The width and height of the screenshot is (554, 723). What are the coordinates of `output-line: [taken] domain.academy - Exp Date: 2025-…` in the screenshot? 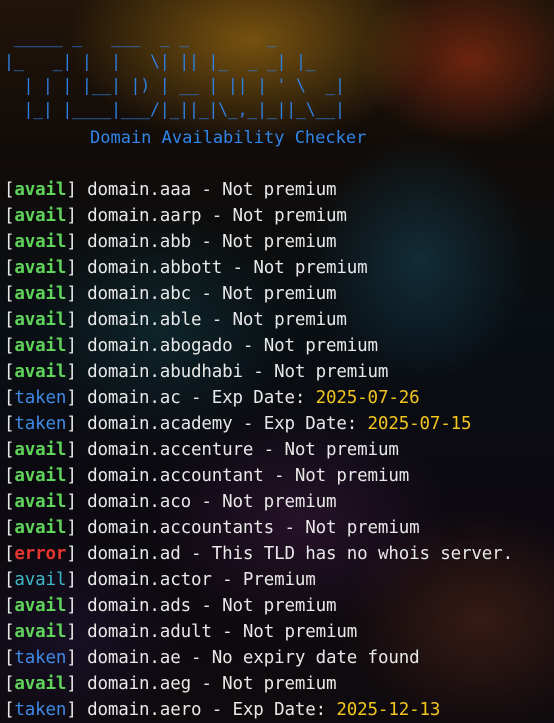 It's located at (258, 424).